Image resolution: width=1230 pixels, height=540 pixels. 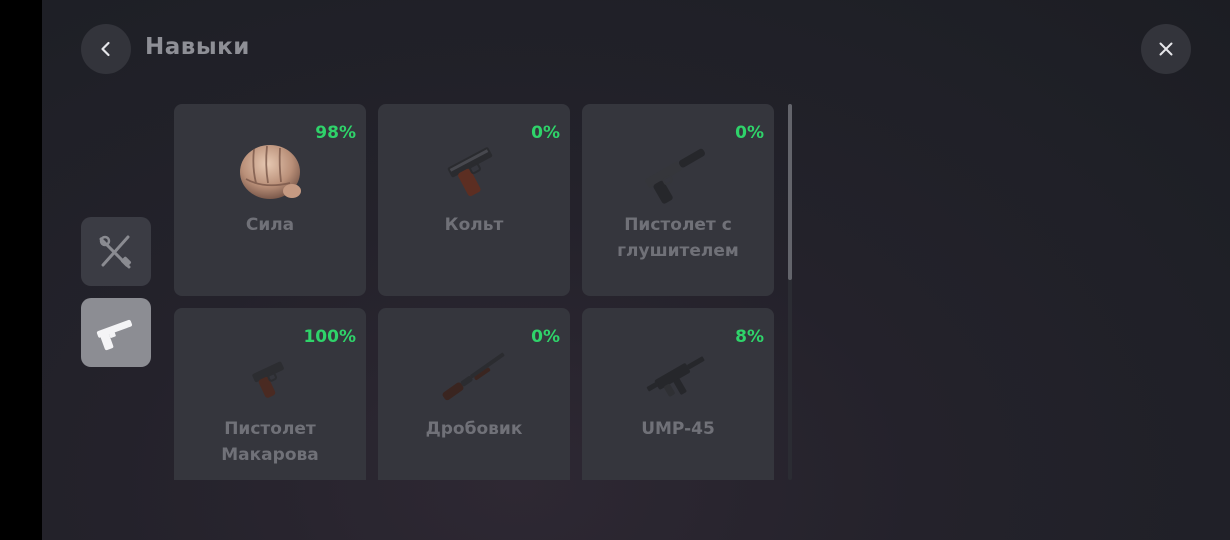 I want to click on tools-icon, so click(x=115, y=251).